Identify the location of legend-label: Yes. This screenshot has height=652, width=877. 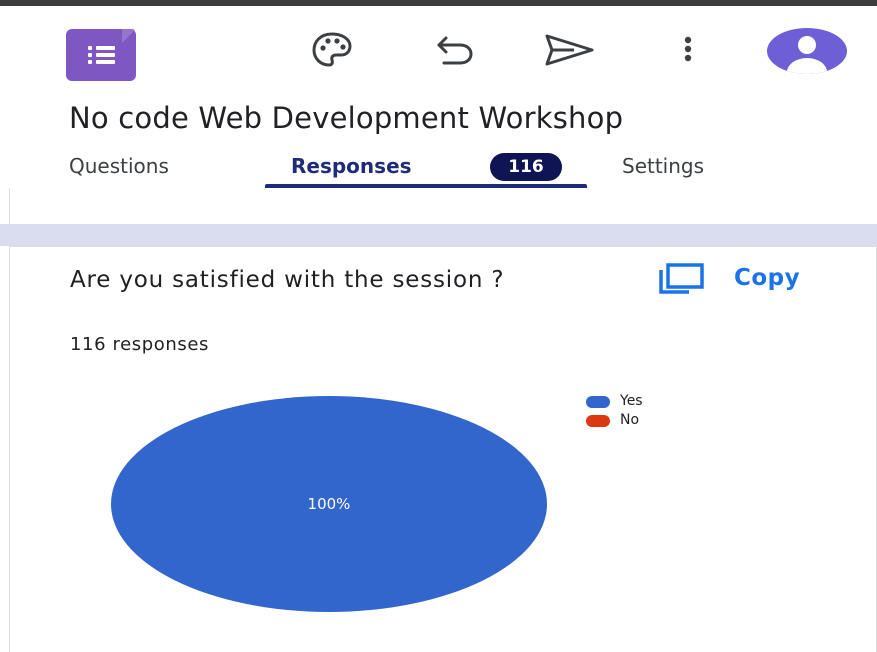
(631, 401).